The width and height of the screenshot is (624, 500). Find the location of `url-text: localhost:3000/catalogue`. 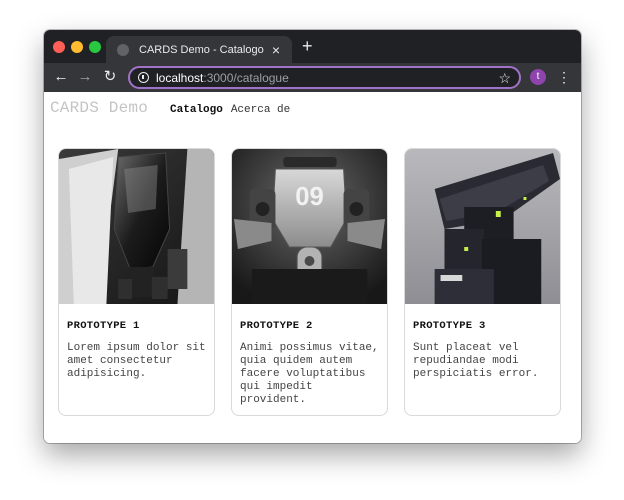

url-text: localhost:3000/catalogue is located at coordinates (222, 78).